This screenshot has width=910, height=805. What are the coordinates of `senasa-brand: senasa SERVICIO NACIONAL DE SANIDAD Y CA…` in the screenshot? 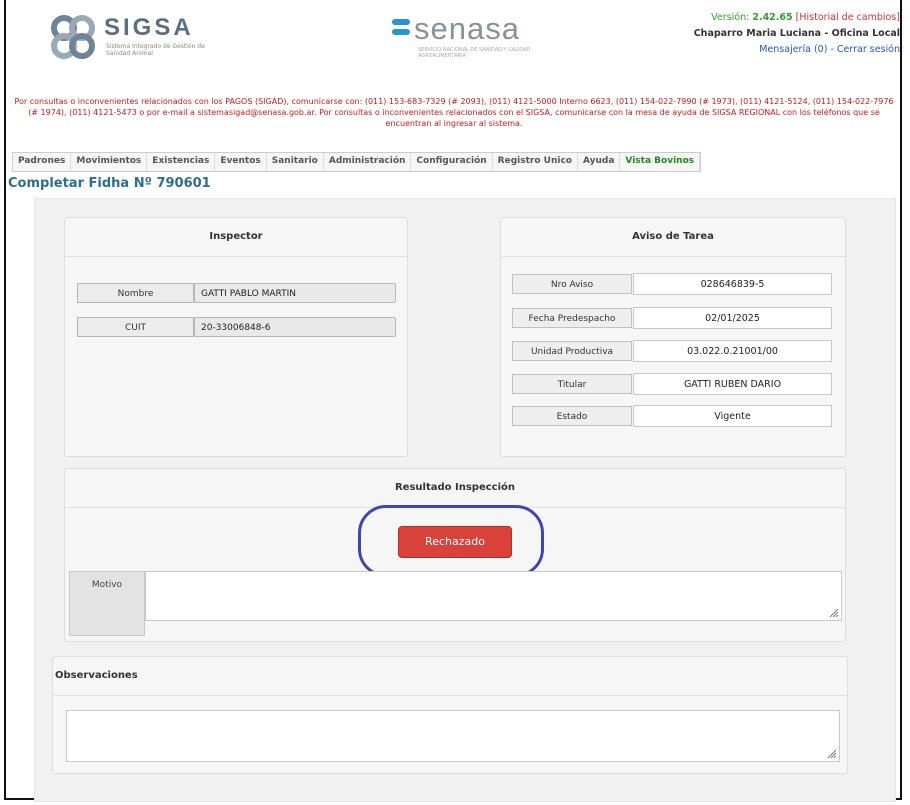 It's located at (480, 35).